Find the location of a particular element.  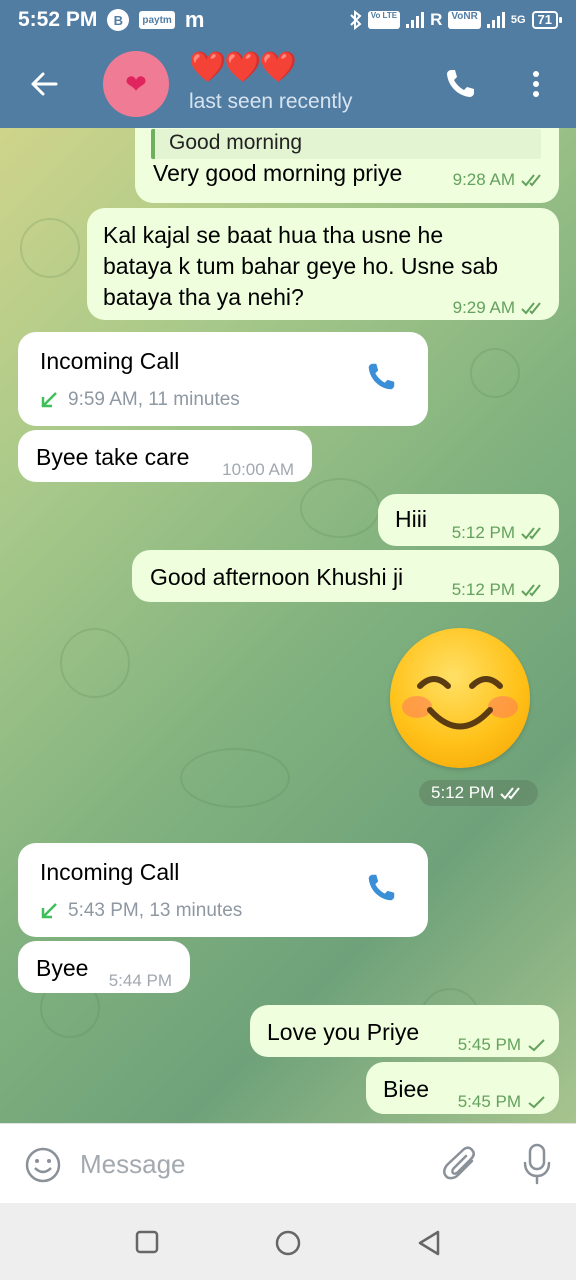

reply-quote: Good morning is located at coordinates (346, 144).